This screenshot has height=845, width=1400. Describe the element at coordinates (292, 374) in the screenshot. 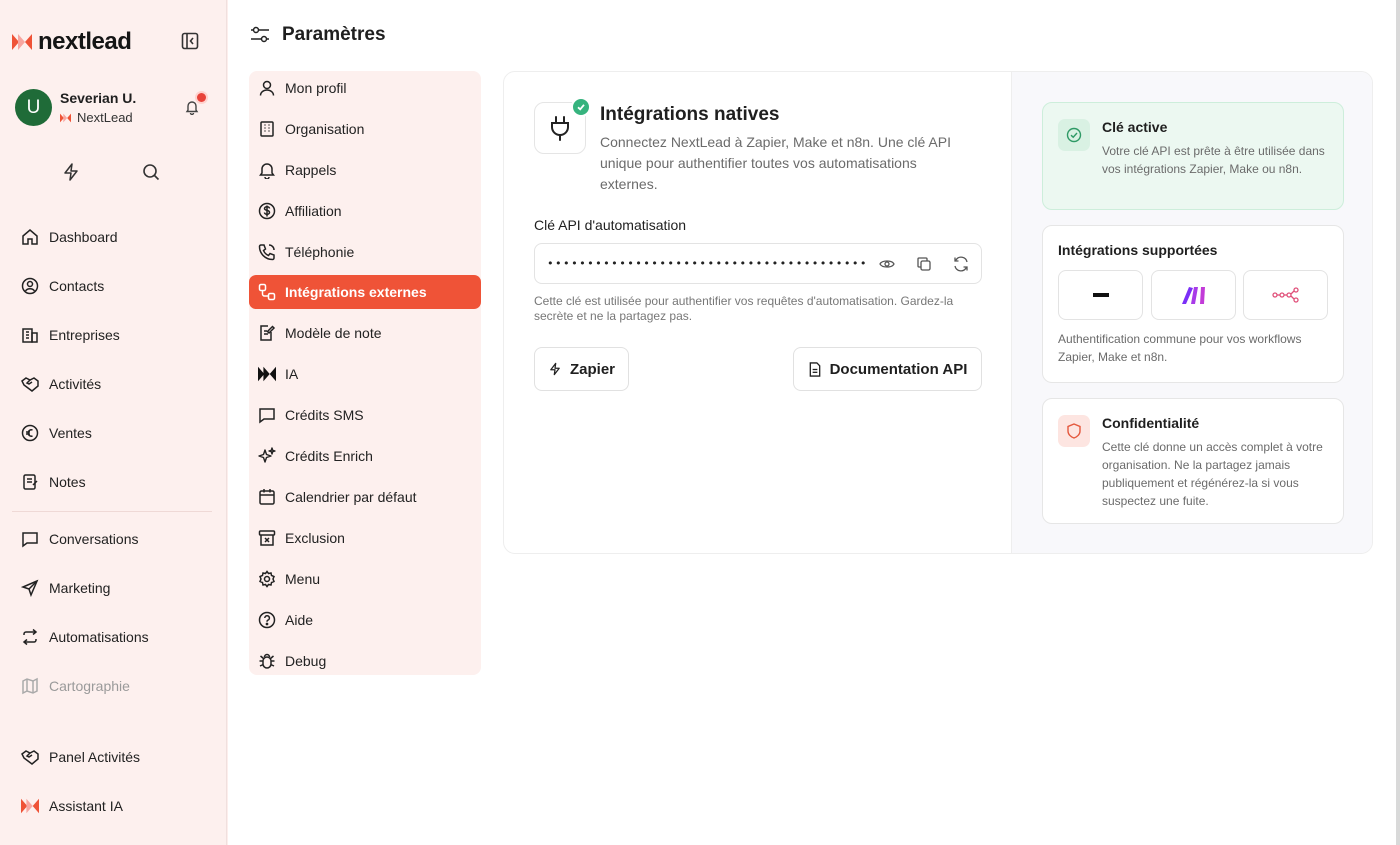

I see `settings-item-label: IA` at that location.